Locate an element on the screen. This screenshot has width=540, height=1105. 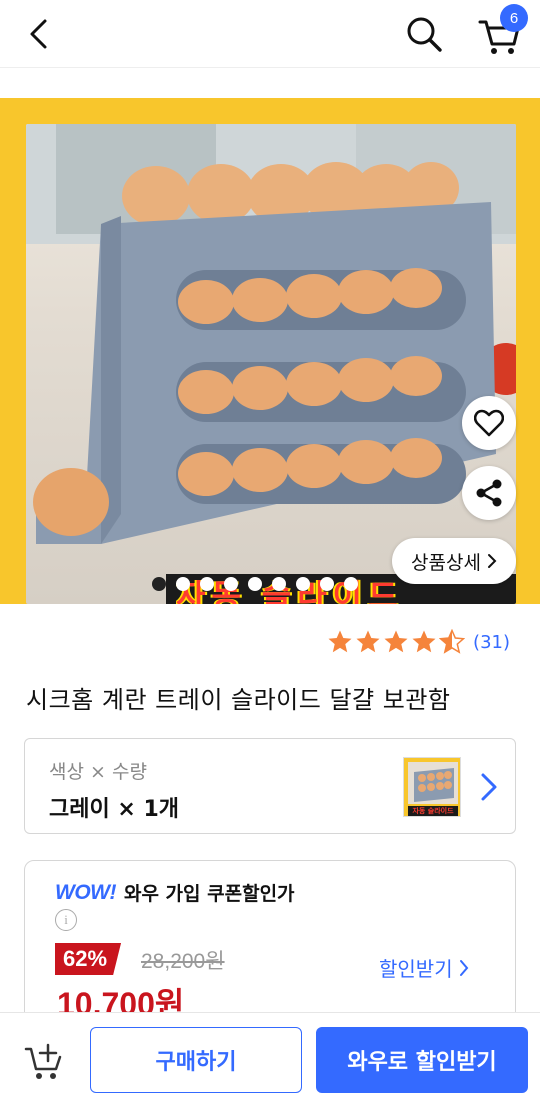
wow-coupon-label: 와우 가입 쿠폰할인가 is located at coordinates (209, 894).